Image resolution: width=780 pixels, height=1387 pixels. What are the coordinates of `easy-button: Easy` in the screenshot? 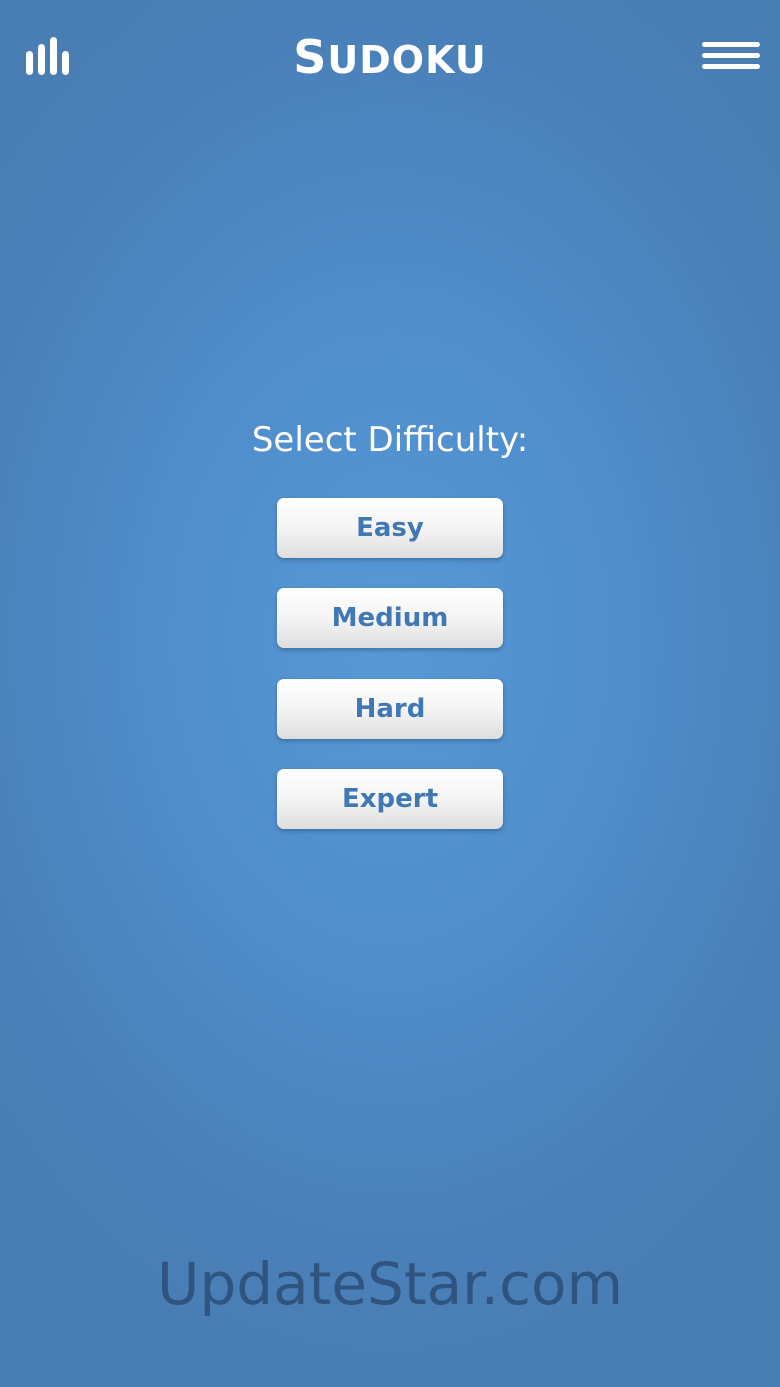 It's located at (390, 528).